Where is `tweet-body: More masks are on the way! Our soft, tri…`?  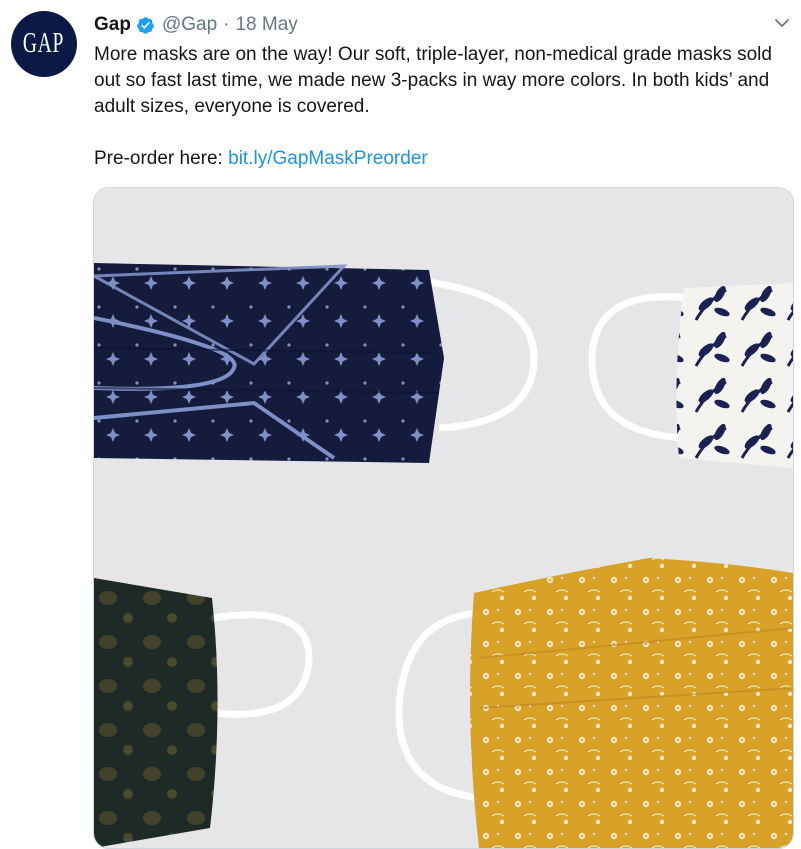 tweet-body: More masks are on the way! Our soft, tri… is located at coordinates (433, 80).